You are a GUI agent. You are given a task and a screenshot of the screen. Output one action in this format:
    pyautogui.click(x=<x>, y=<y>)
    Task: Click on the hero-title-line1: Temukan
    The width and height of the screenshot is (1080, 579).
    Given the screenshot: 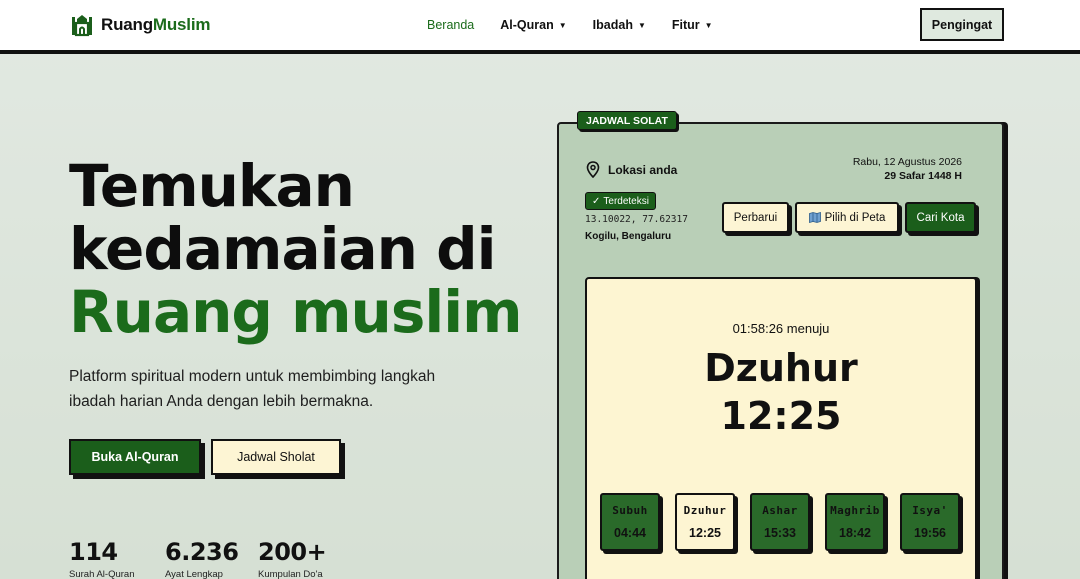 What is the action you would take?
    pyautogui.click(x=212, y=186)
    